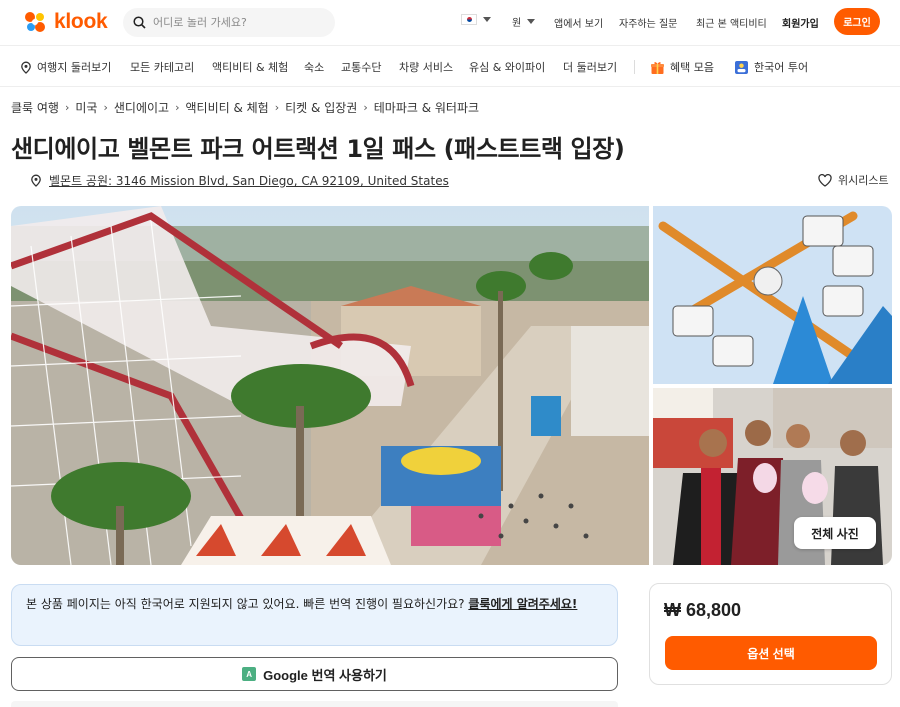  I want to click on tour-guide-icon, so click(741, 67).